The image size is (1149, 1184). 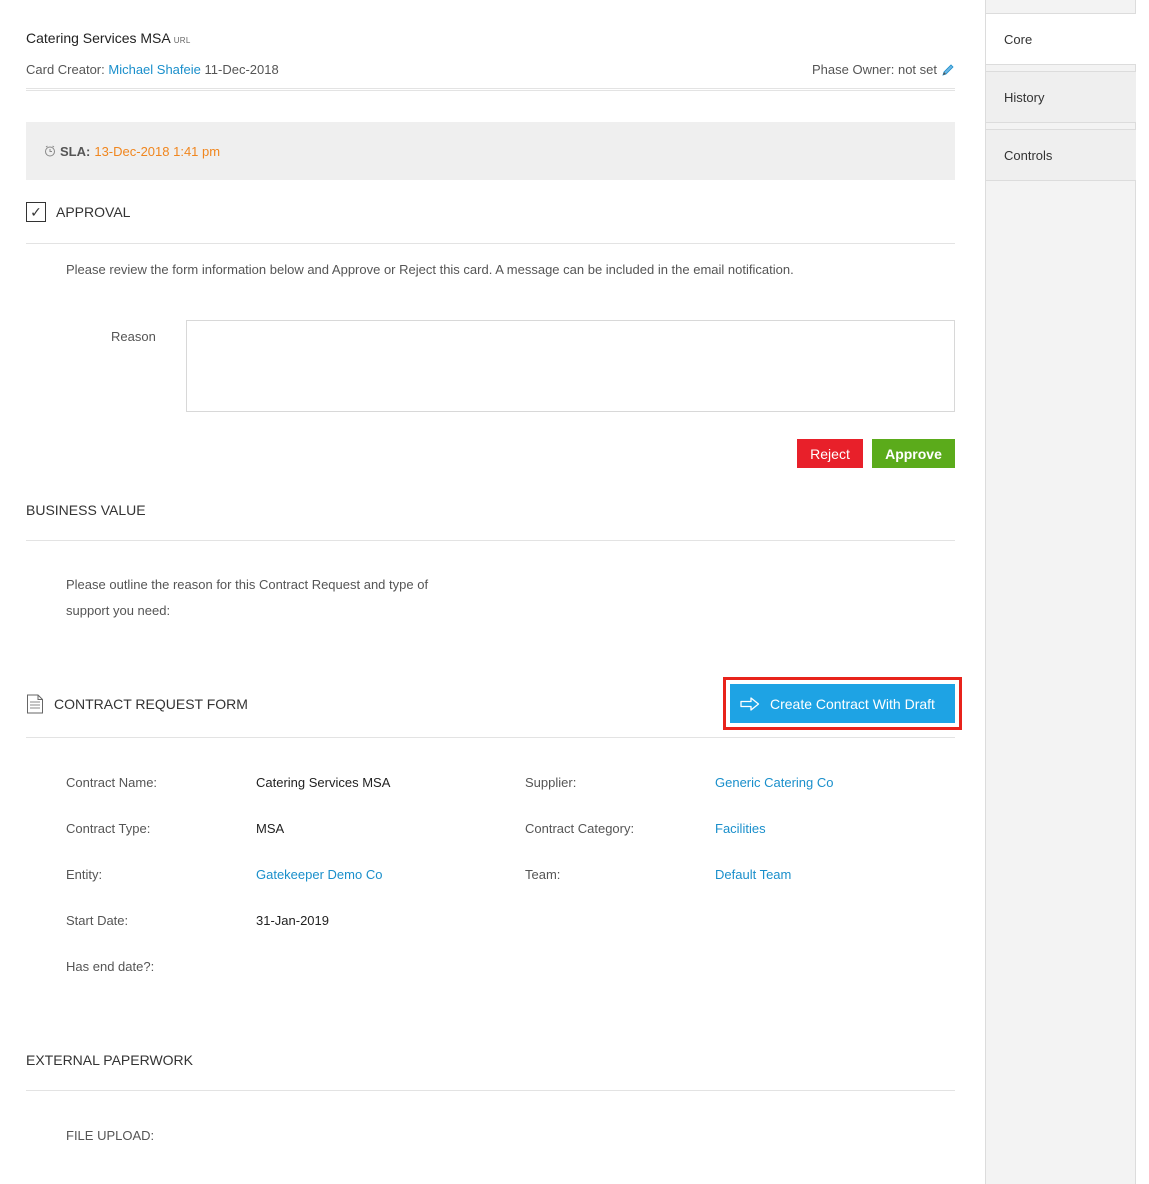 What do you see at coordinates (36, 212) in the screenshot?
I see `checkbox-icon: ✓` at bounding box center [36, 212].